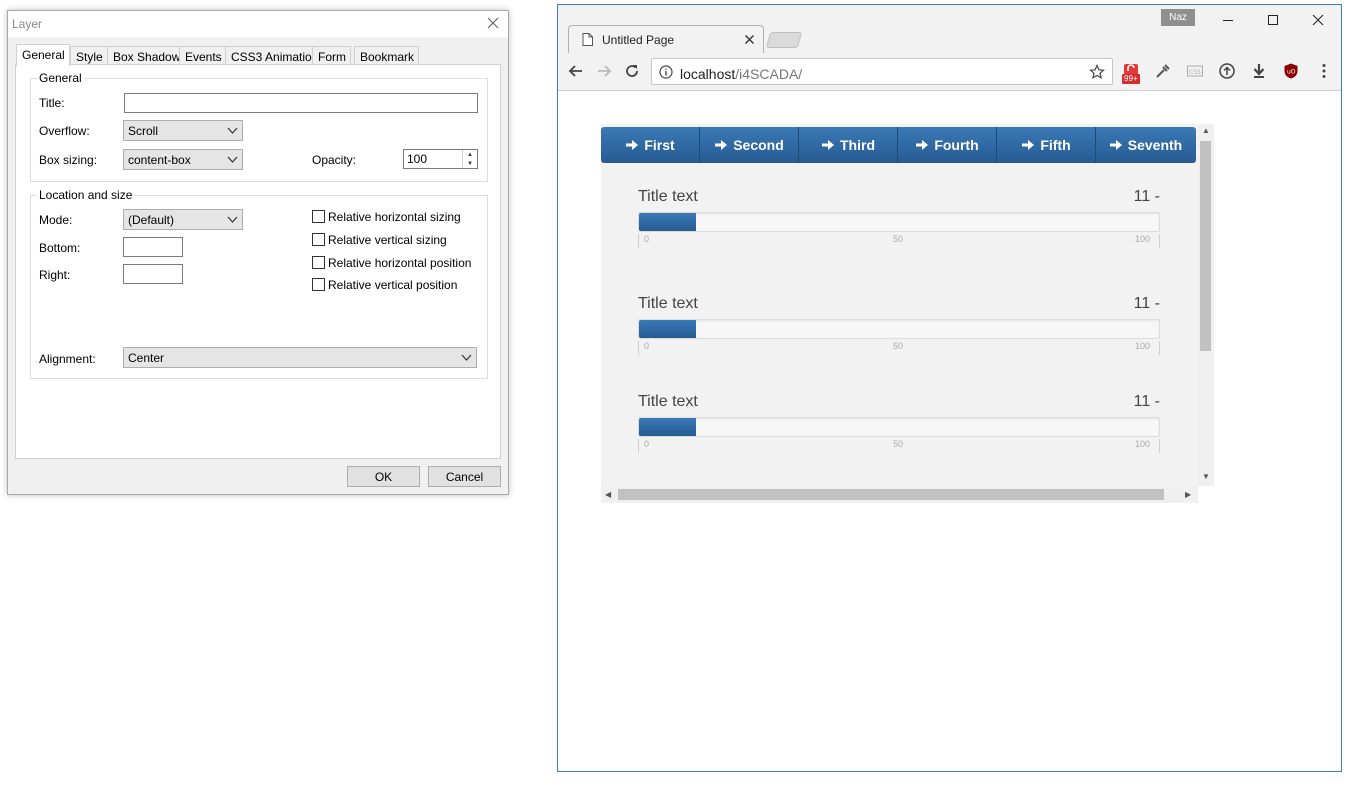 The width and height of the screenshot is (1346, 803). What do you see at coordinates (387, 55) in the screenshot?
I see `tab-bookmark: Bookmark` at bounding box center [387, 55].